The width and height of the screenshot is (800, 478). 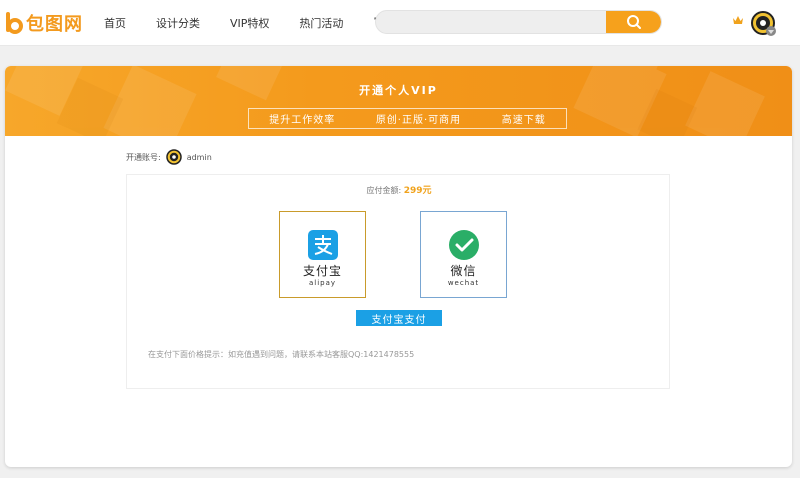 What do you see at coordinates (764, 24) in the screenshot?
I see `user-avatar` at bounding box center [764, 24].